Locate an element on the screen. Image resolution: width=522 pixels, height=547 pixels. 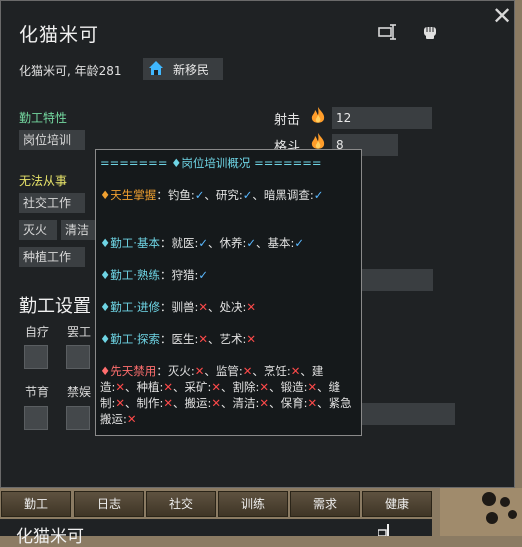
tooltip-label: ♦勤工·熟练 is located at coordinates (130, 275).